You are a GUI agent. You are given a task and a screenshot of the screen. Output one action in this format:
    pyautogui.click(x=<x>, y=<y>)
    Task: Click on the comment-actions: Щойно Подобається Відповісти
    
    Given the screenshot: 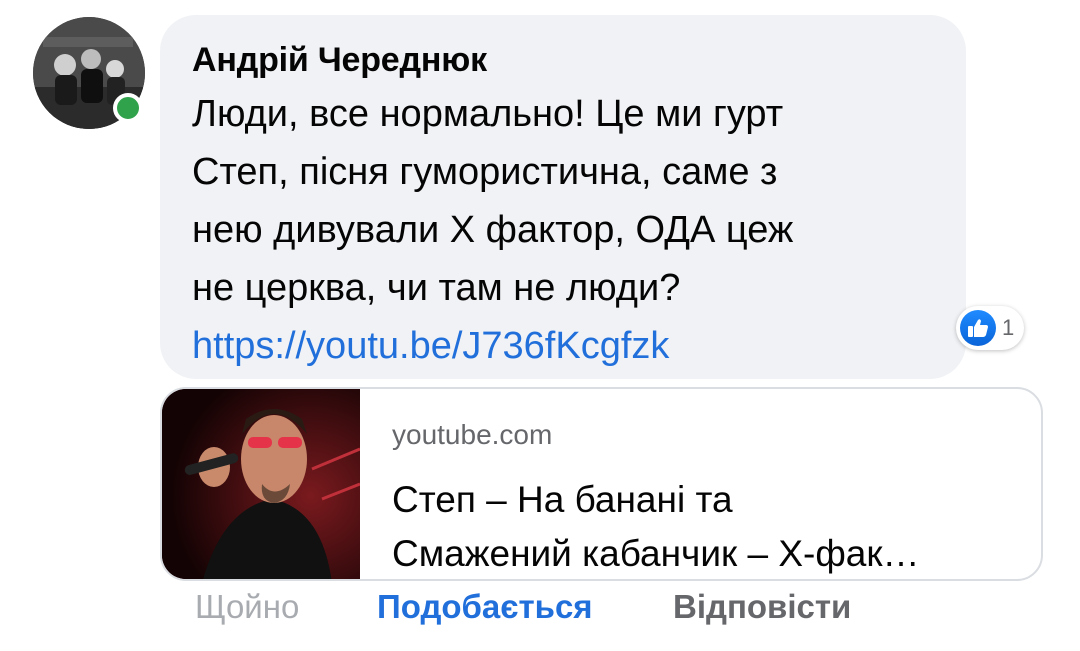 What is the action you would take?
    pyautogui.click(x=523, y=607)
    